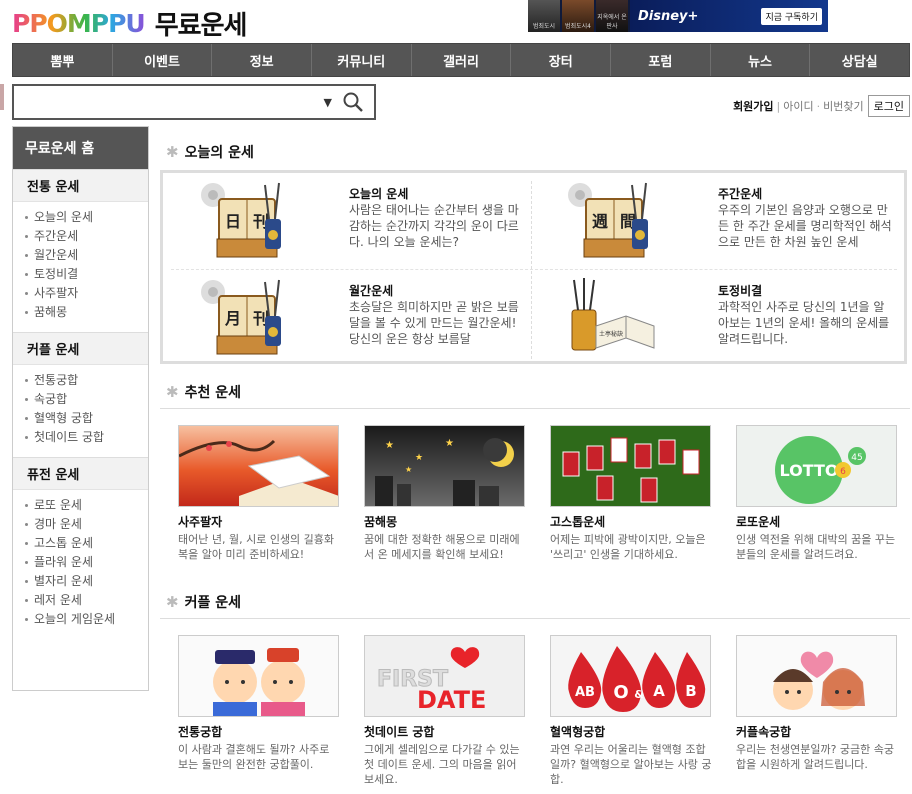  What do you see at coordinates (578, 16) in the screenshot?
I see `ad-thumb: 범죄도시4` at bounding box center [578, 16].